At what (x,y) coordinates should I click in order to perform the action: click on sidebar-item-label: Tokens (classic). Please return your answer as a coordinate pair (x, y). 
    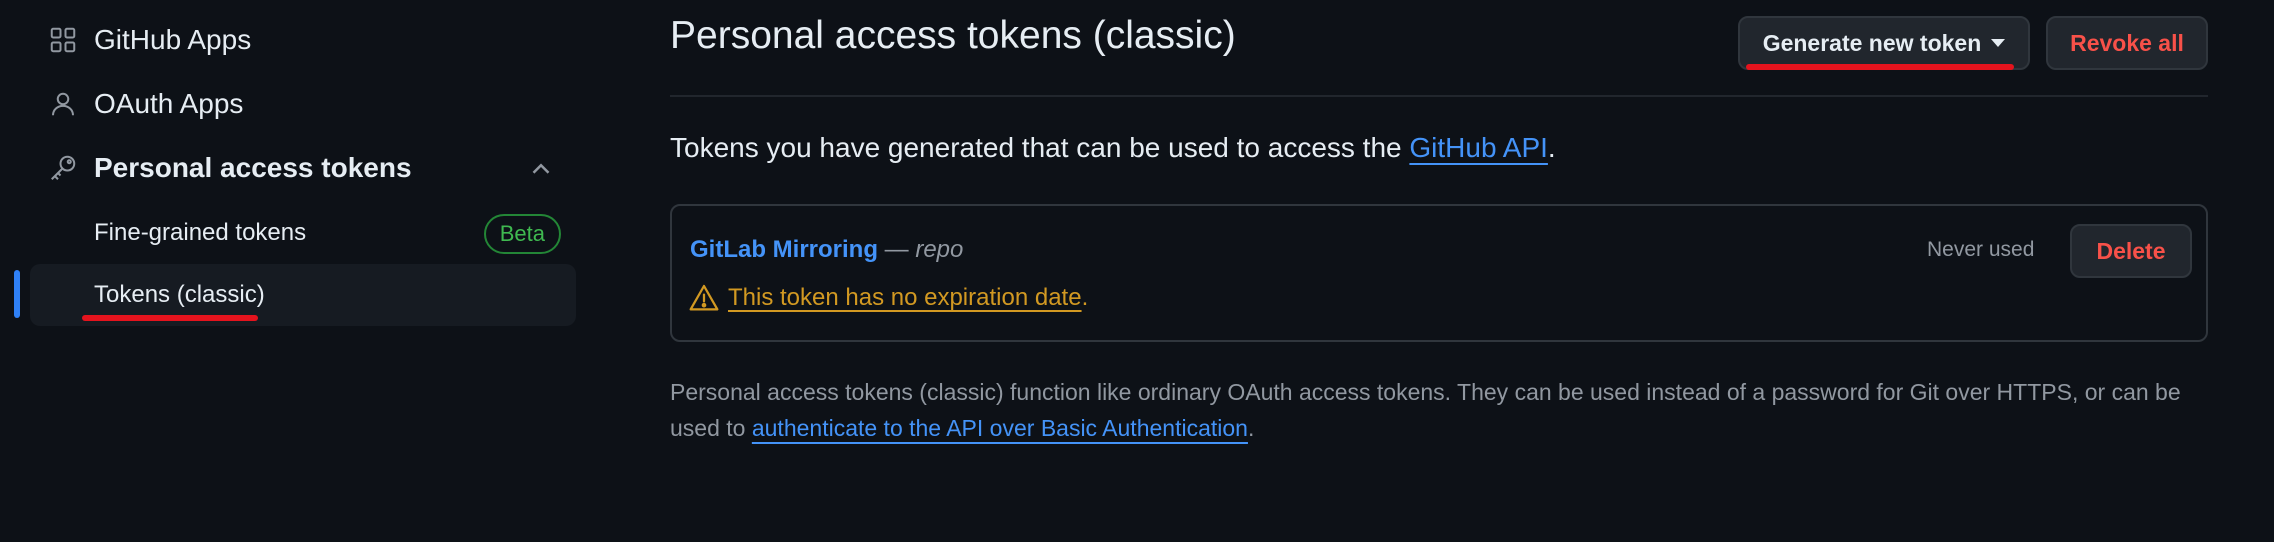
    Looking at the image, I should click on (179, 294).